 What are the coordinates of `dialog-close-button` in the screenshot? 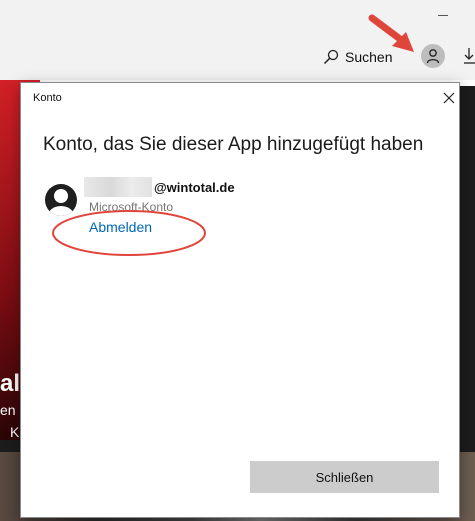 It's located at (449, 98).